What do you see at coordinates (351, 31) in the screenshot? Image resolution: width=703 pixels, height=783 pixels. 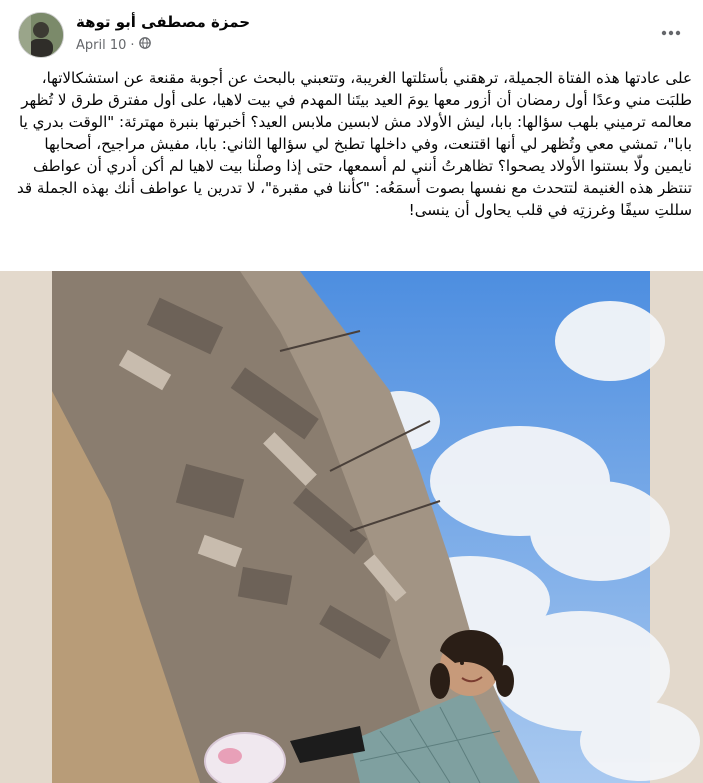 I see `post-header: حمزة مصطفى أبو توهة April 10 ·` at bounding box center [351, 31].